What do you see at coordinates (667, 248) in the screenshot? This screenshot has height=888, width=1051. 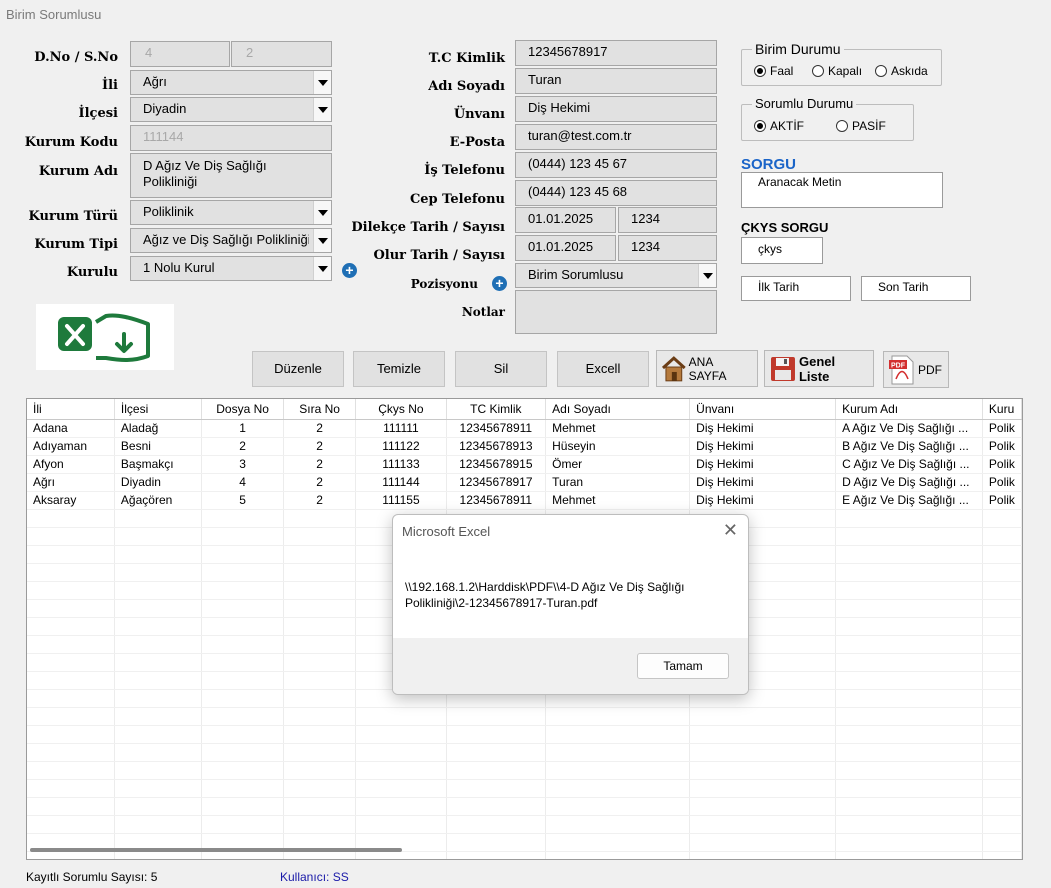 I see `olur-sayi-field: 1234` at bounding box center [667, 248].